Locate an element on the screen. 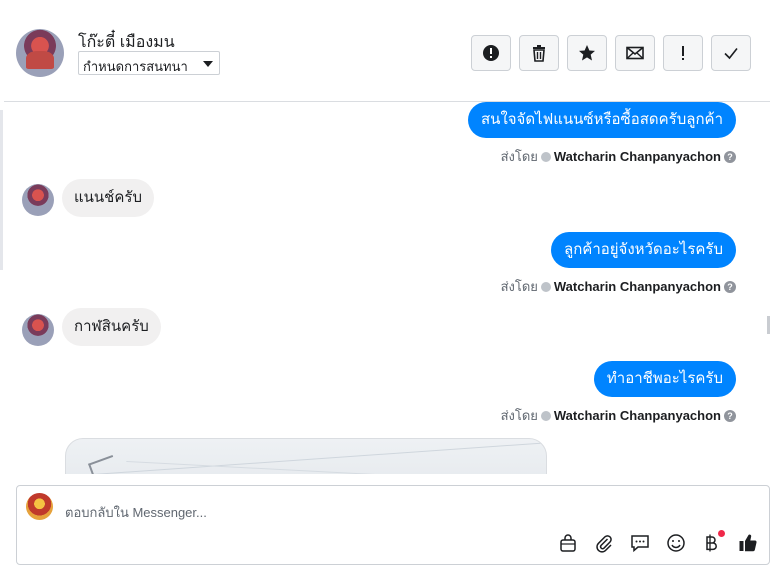 This screenshot has width=770, height=575. conversation-status-select: กำหนดการสนทนา is located at coordinates (149, 63).